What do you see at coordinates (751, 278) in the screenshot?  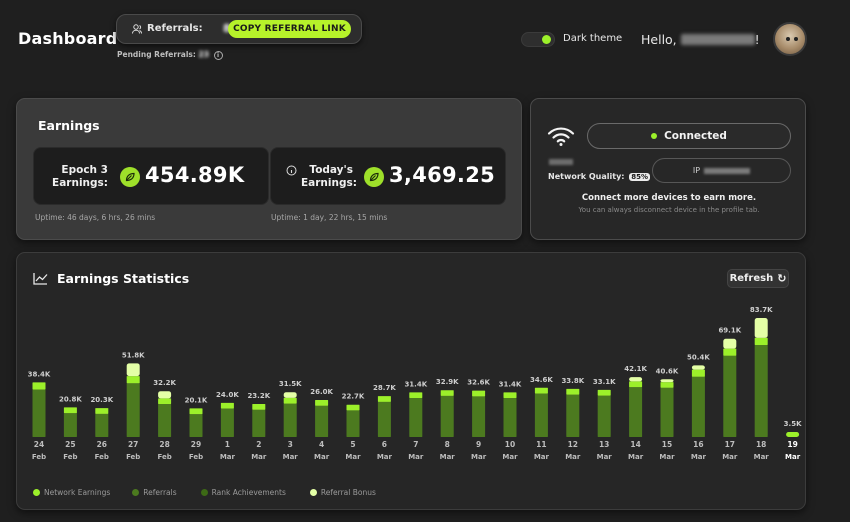 I see `refresh-label: Refresh` at bounding box center [751, 278].